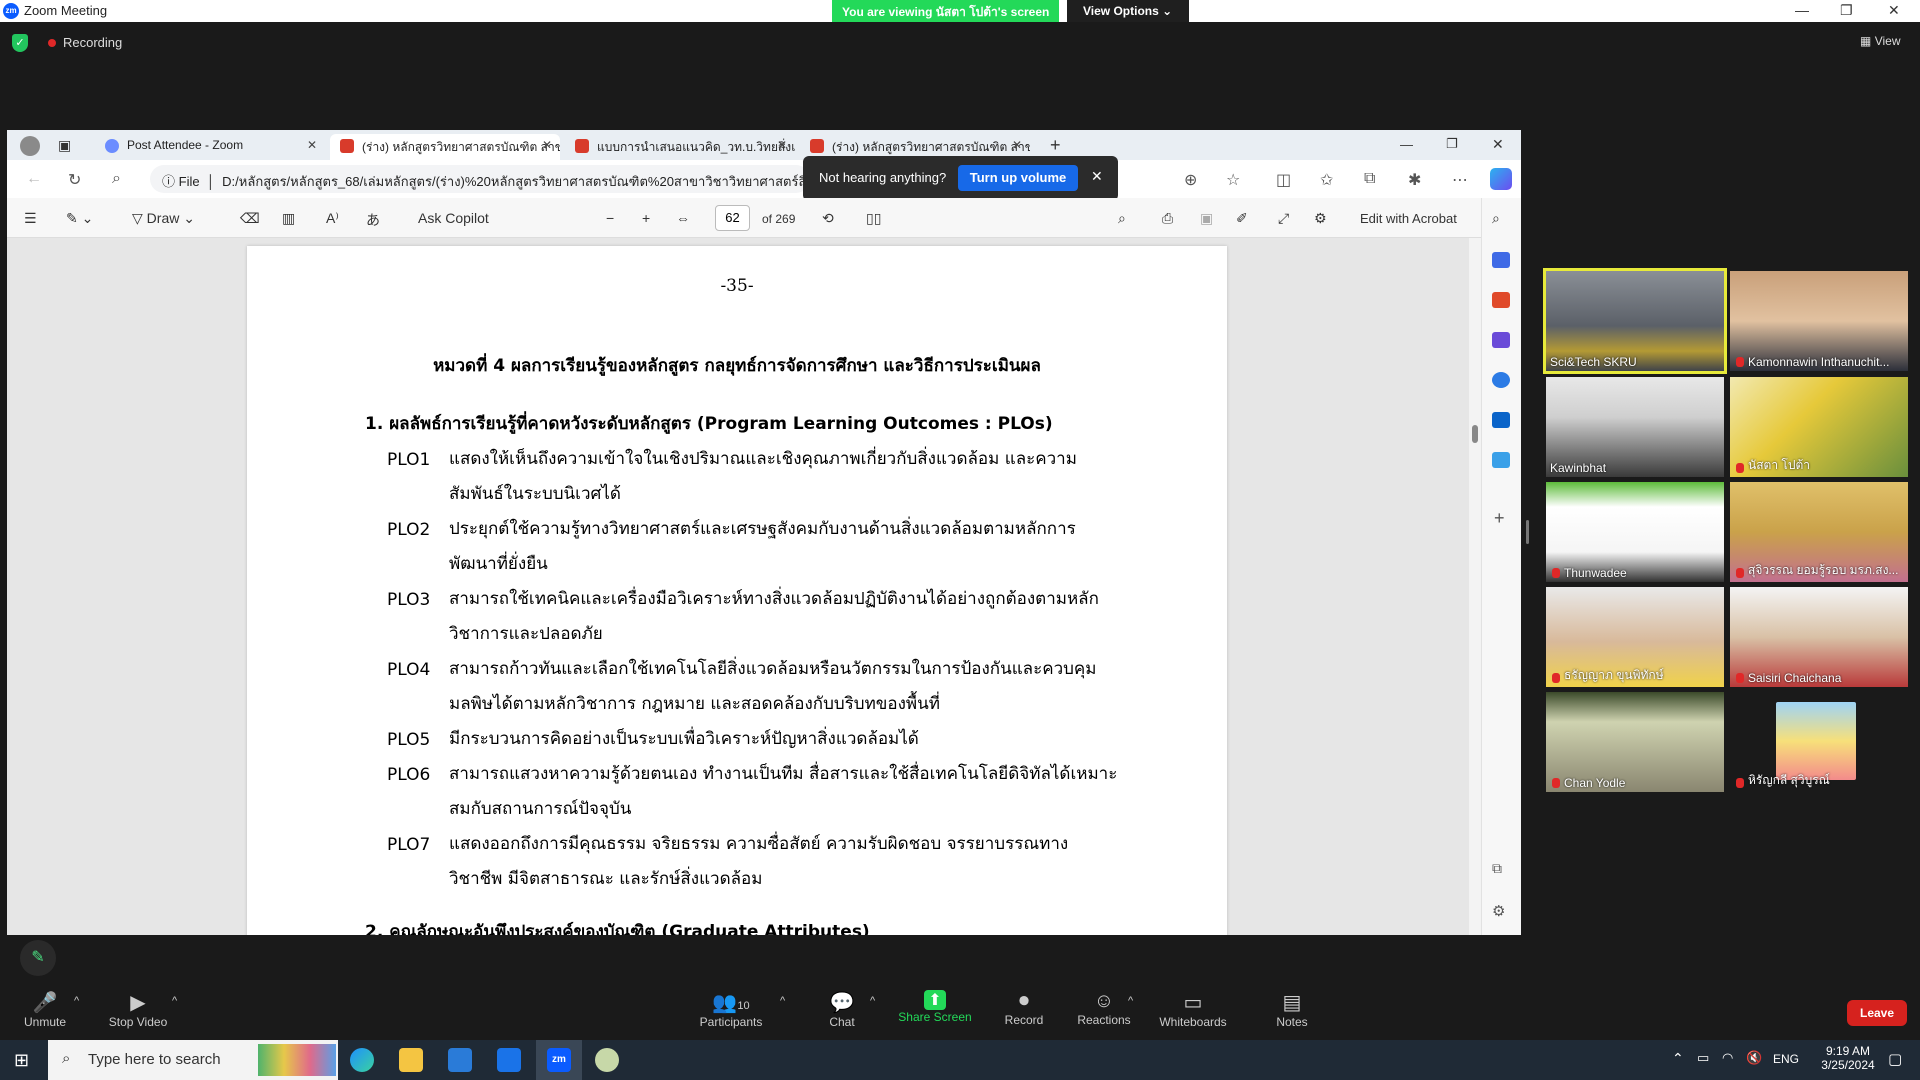  I want to click on whiteboards-button: ▭ Whiteboards, so click(1193, 1009).